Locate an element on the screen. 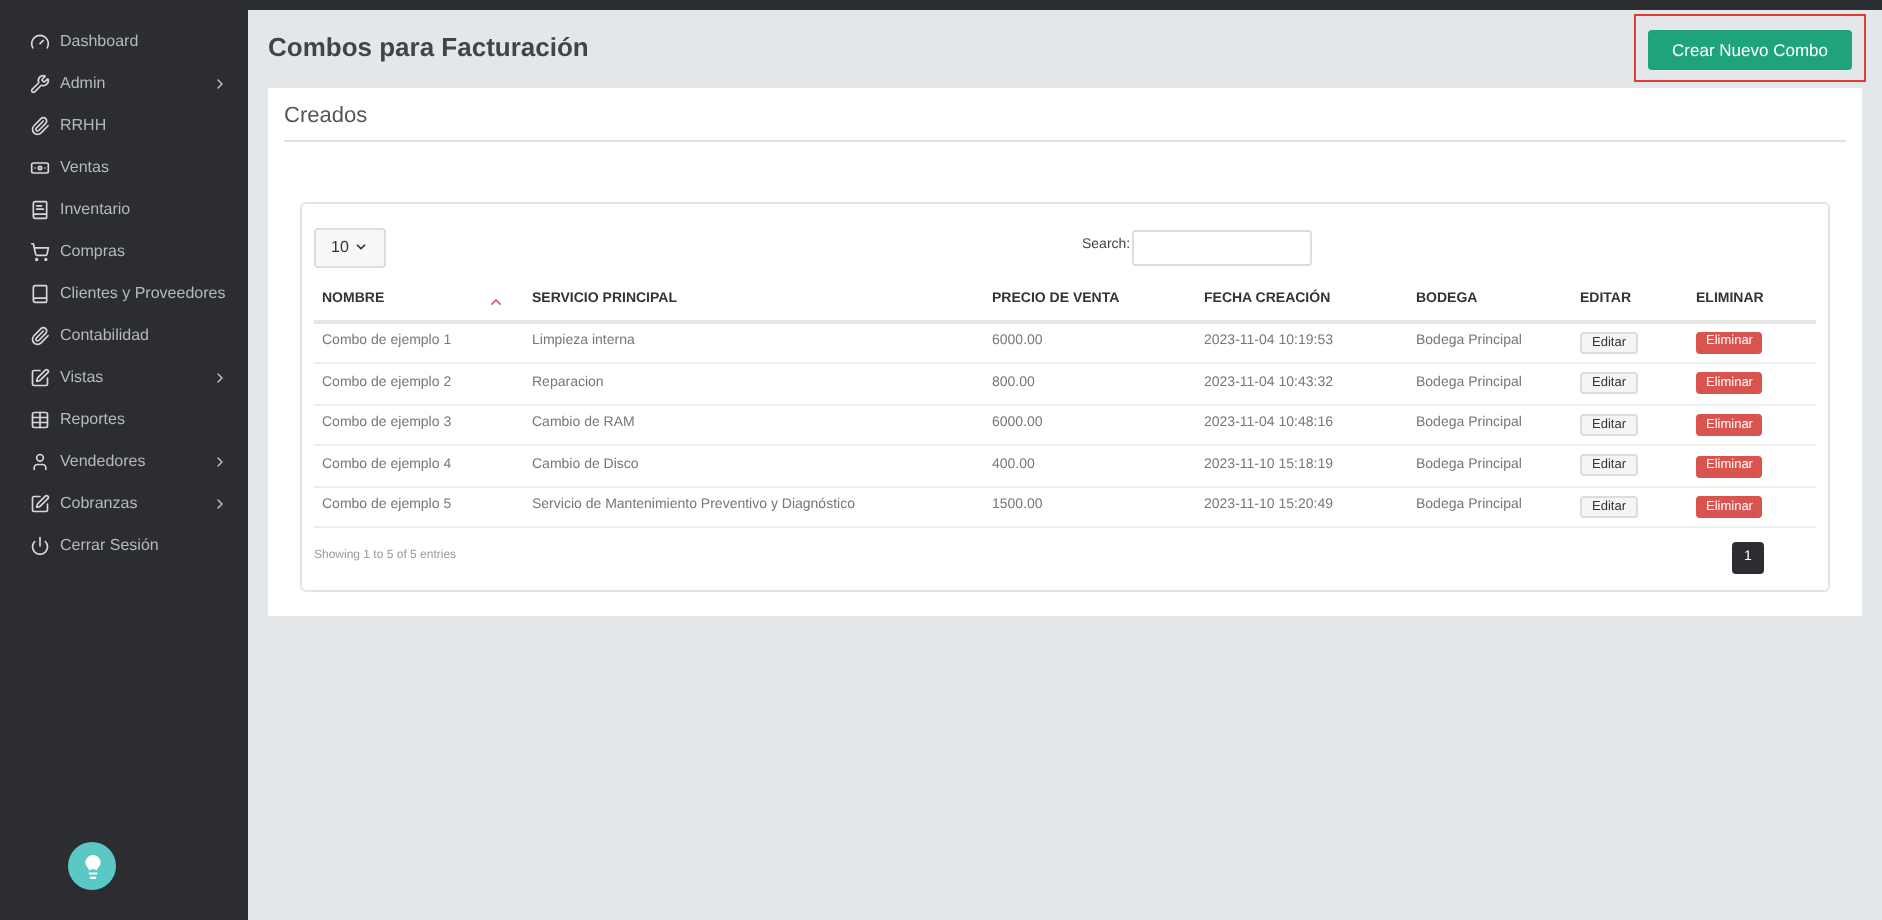  sidebar-item: Inventario is located at coordinates (124, 209).